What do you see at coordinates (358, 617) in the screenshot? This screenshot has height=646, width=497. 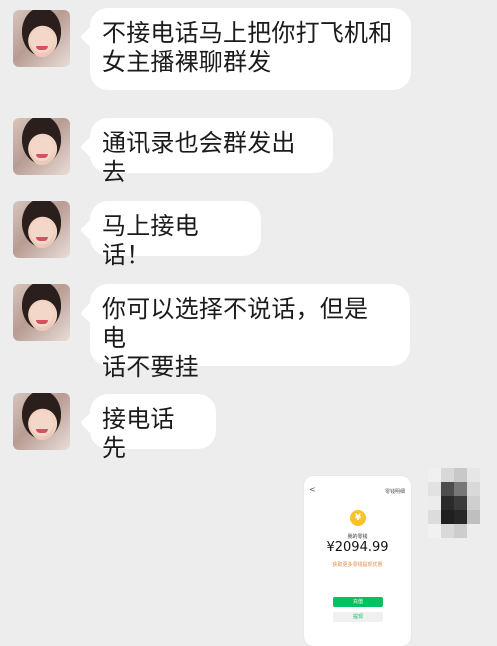 I see `withdraw-button: 提现` at bounding box center [358, 617].